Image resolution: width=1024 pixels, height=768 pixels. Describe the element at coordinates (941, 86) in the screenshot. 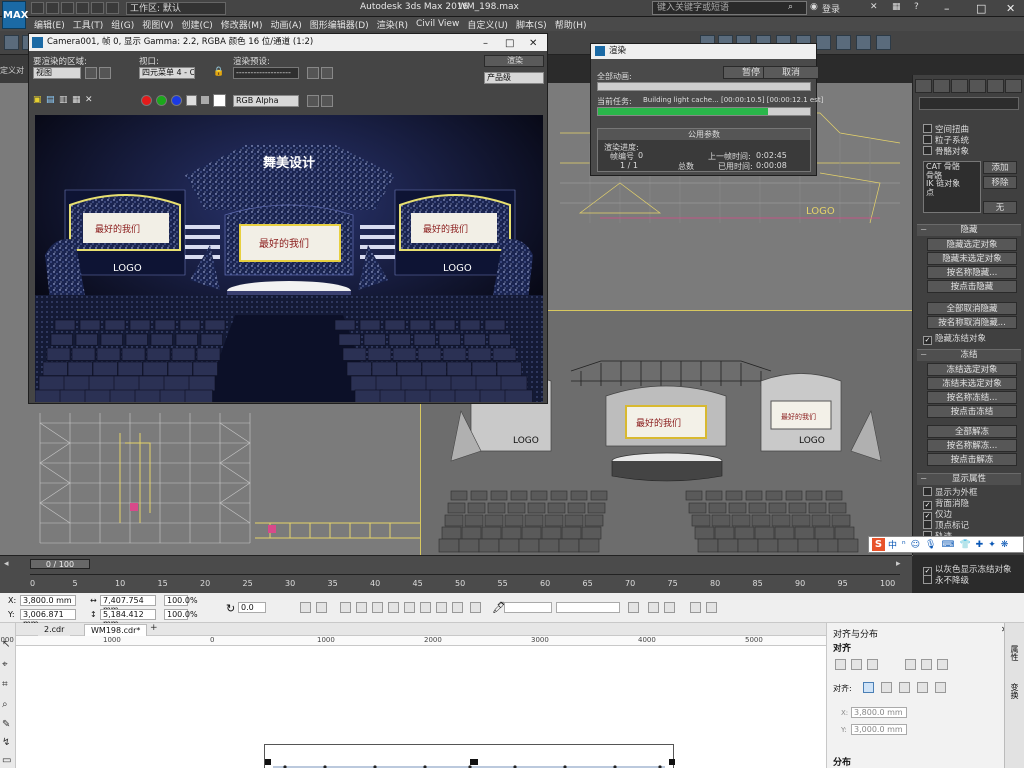

I see `modify-tab-icon` at that location.